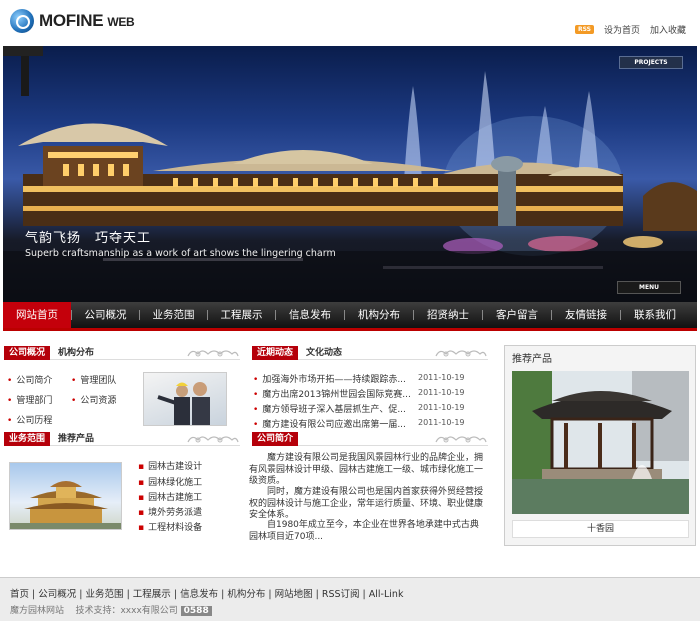  I want to click on site-logo: MOFINE WEB, so click(72, 21).